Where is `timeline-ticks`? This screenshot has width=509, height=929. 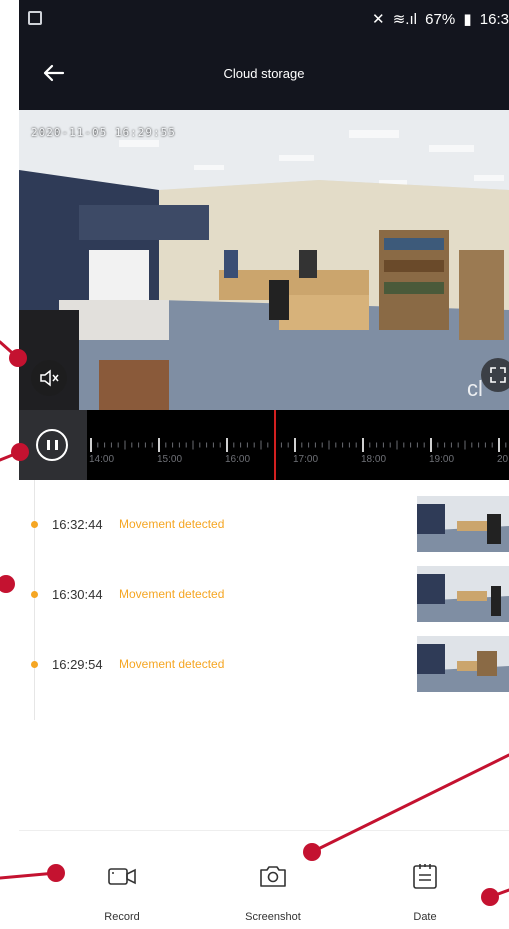
timeline-ticks is located at coordinates (298, 445).